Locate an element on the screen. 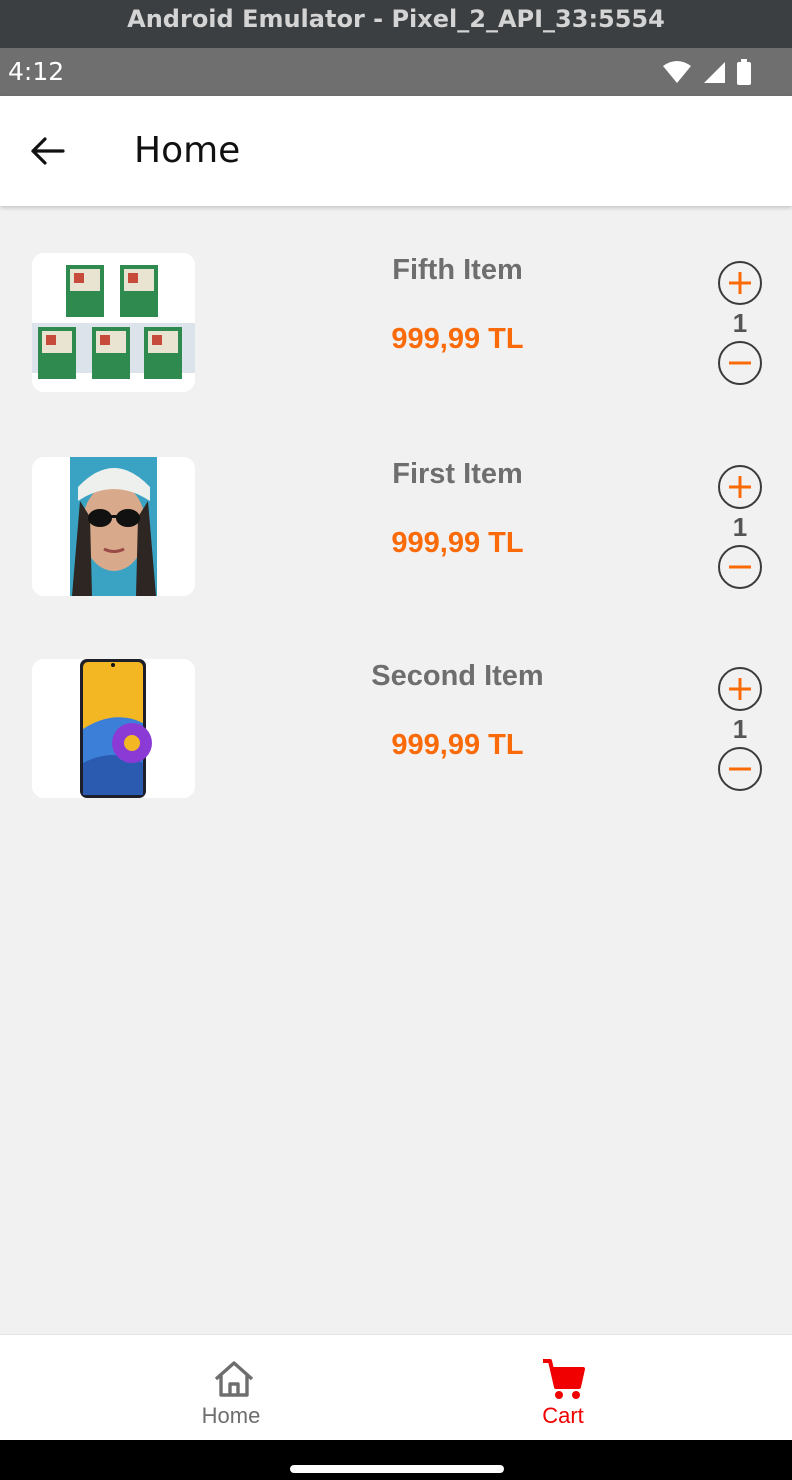 The height and width of the screenshot is (1480, 792). seed-packets-image is located at coordinates (113, 322).